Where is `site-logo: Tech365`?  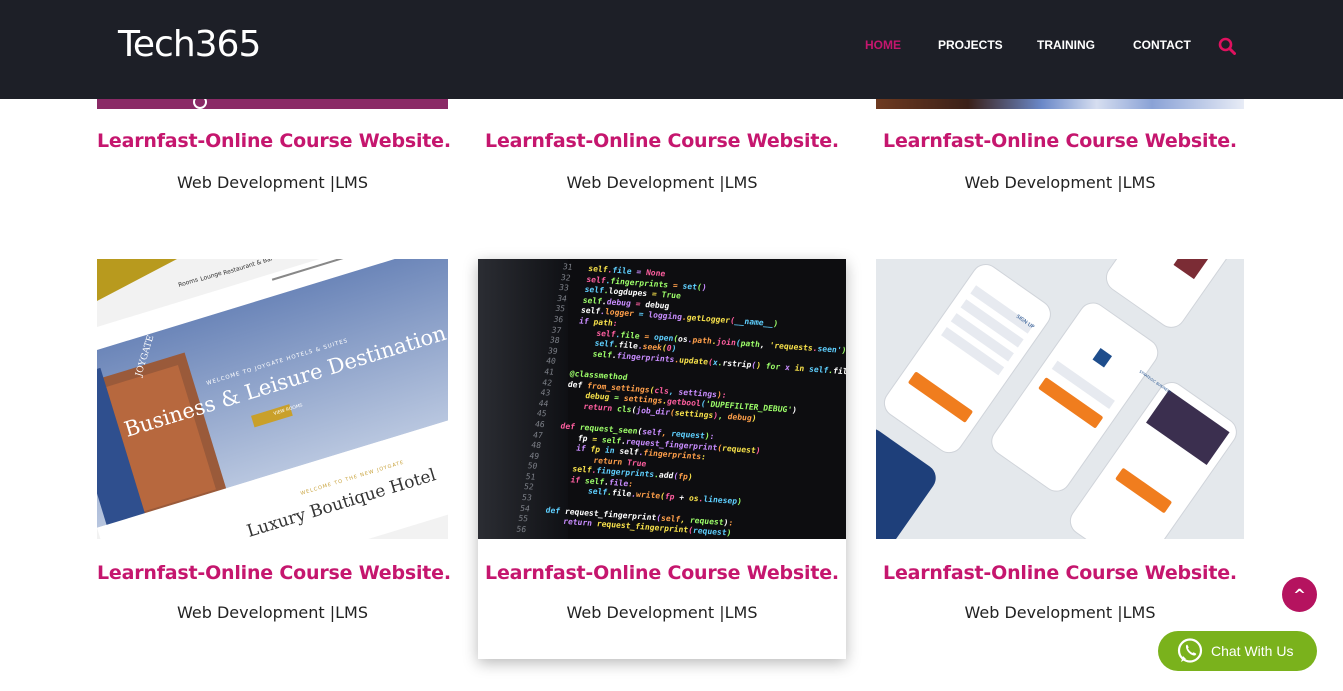 site-logo: Tech365 is located at coordinates (189, 44).